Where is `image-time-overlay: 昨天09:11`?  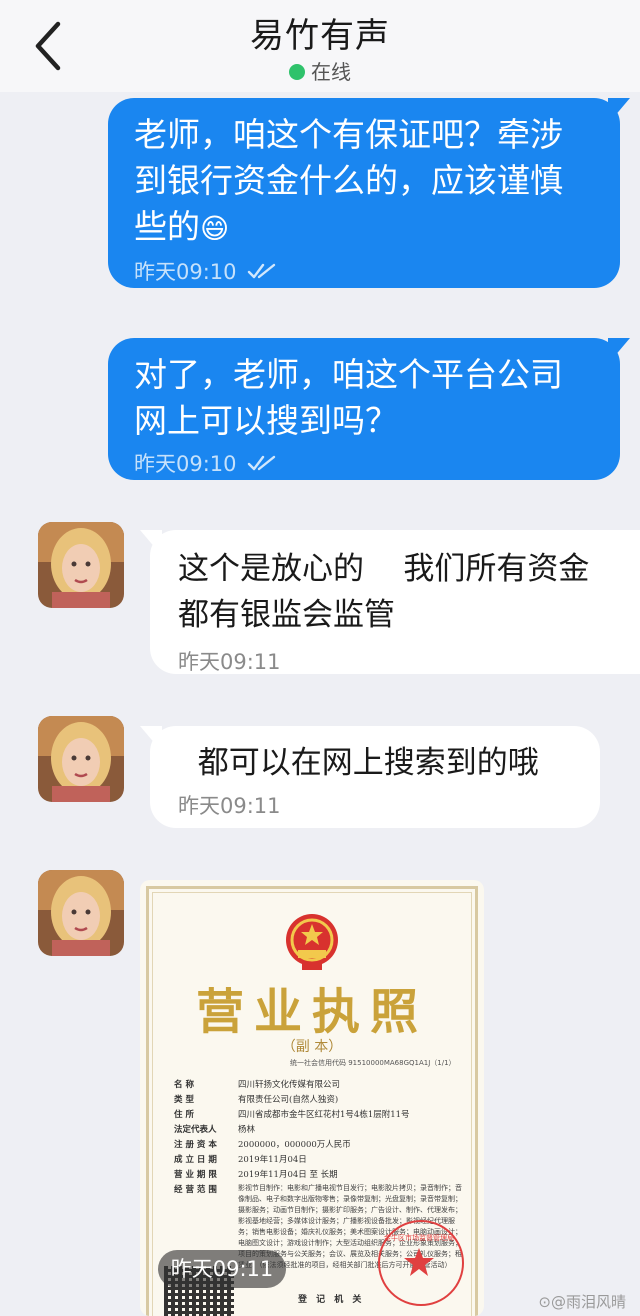
image-time-overlay: 昨天09:11 is located at coordinates (222, 1269).